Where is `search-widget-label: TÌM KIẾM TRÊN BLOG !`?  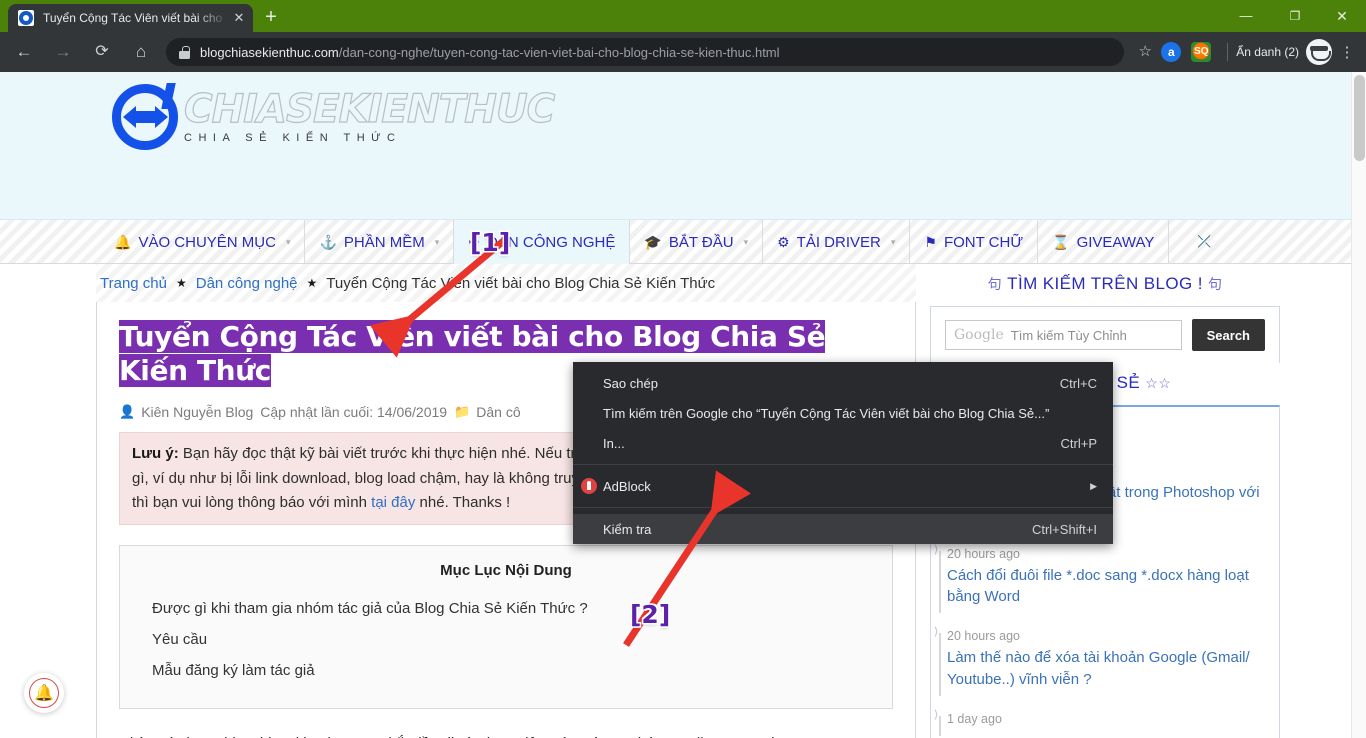
search-widget-label: TÌM KIẾM TRÊN BLOG ! is located at coordinates (1105, 283).